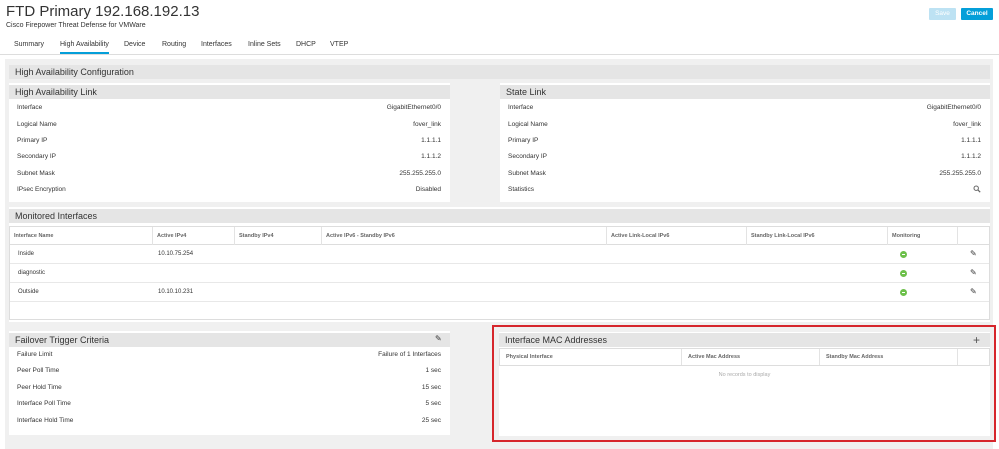  Describe the element at coordinates (521, 107) in the screenshot. I see `state-link-label: Interface` at that location.